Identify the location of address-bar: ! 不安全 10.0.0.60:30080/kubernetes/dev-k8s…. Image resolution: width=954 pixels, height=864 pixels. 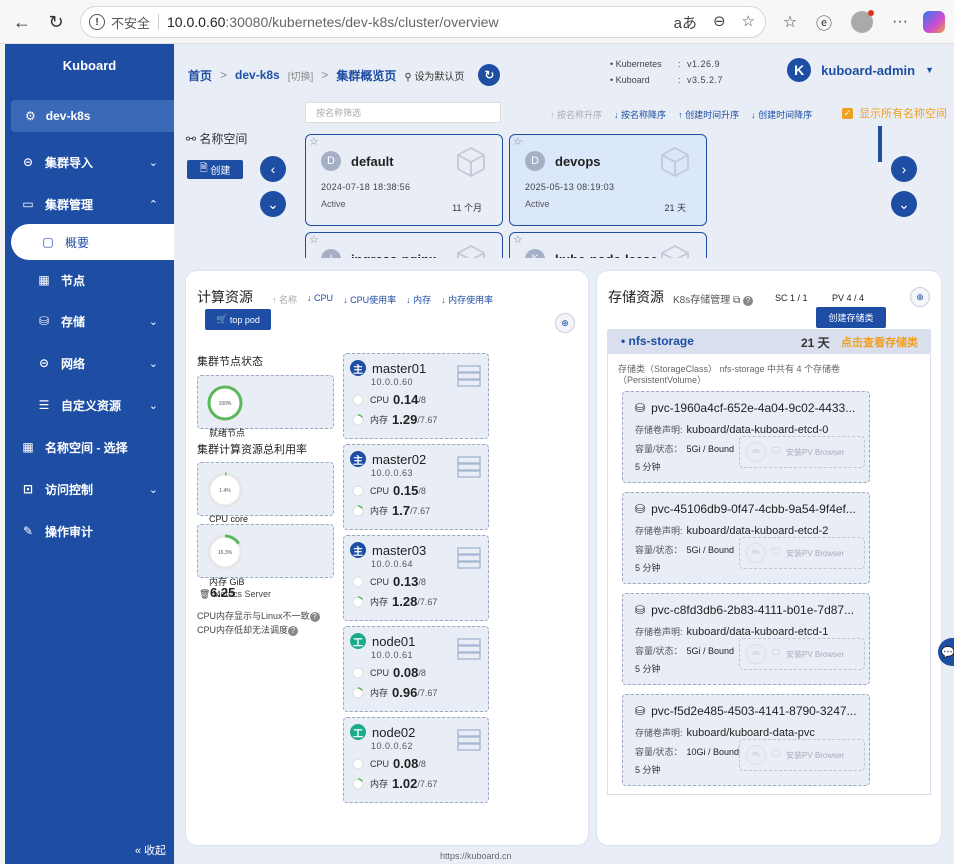
(423, 22).